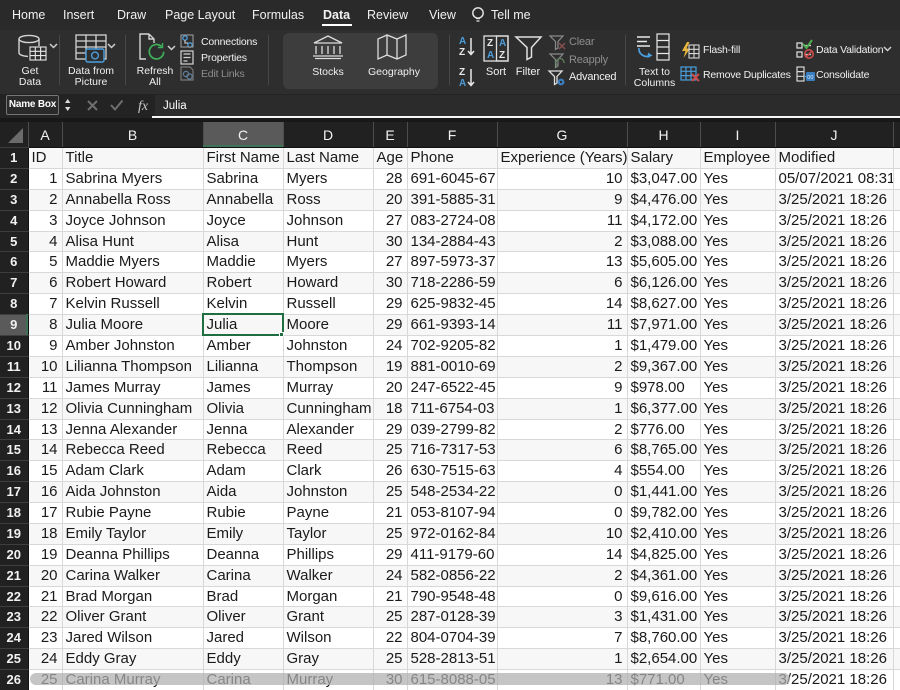 The image size is (900, 690). I want to click on svg-text: 00, so click(810, 78).